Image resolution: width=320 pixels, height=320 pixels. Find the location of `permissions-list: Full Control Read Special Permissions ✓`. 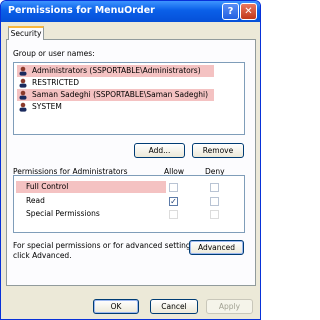

permissions-list: Full Control Read Special Permissions ✓ is located at coordinates (129, 204).